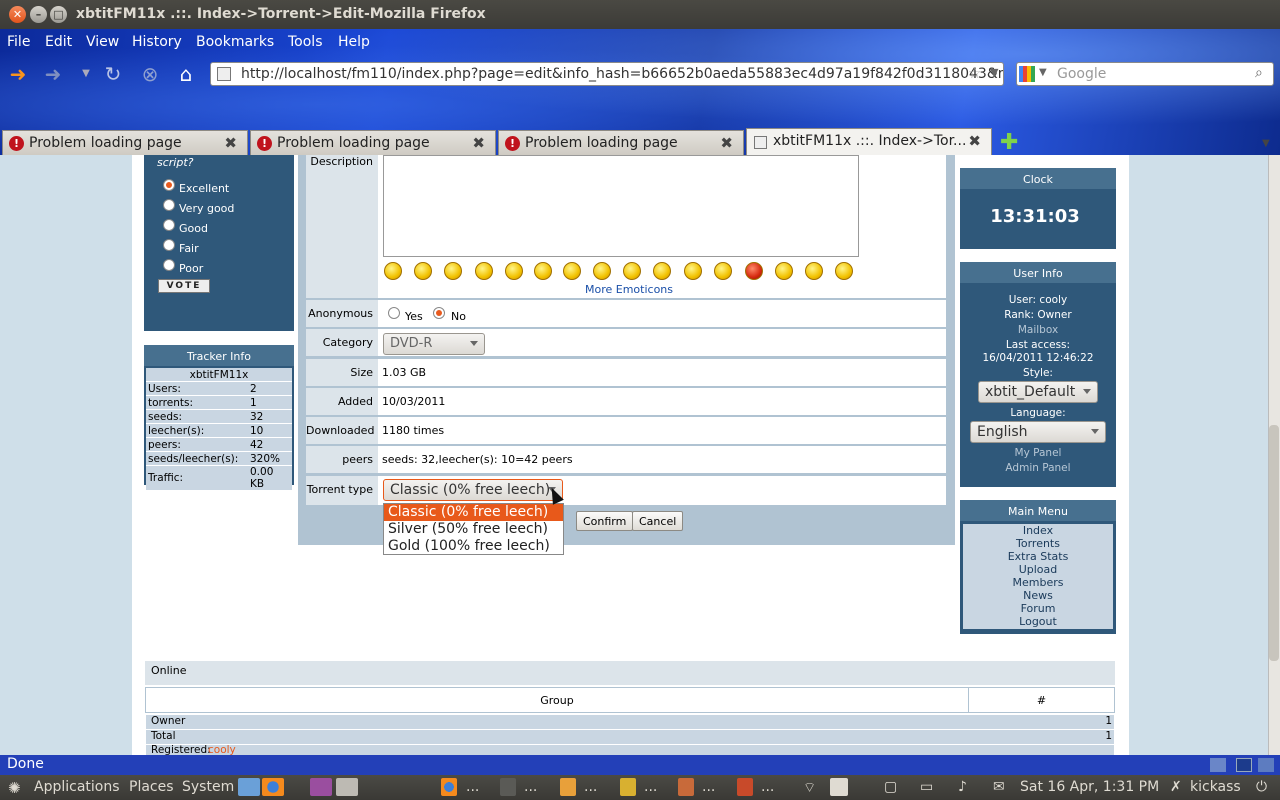 The image size is (1280, 800). Describe the element at coordinates (1259, 73) in the screenshot. I see `search-icon: ⌕` at that location.